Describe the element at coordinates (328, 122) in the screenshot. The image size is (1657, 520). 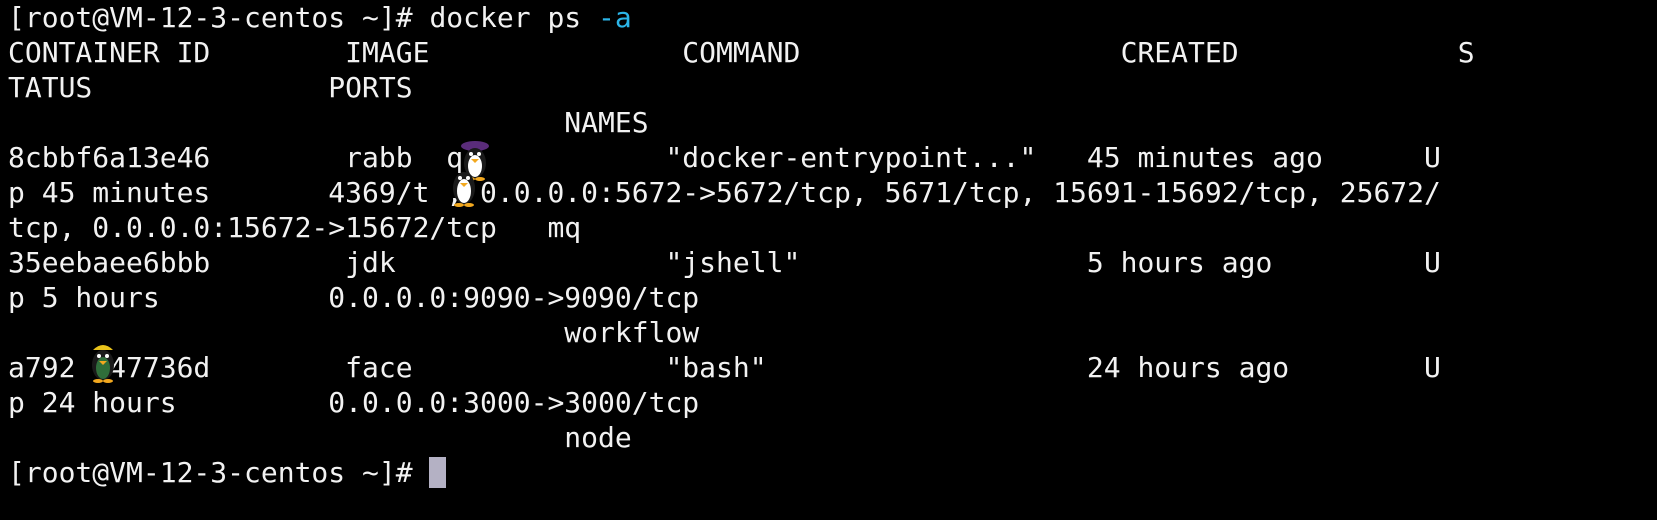
I see `header-line: NAMES` at that location.